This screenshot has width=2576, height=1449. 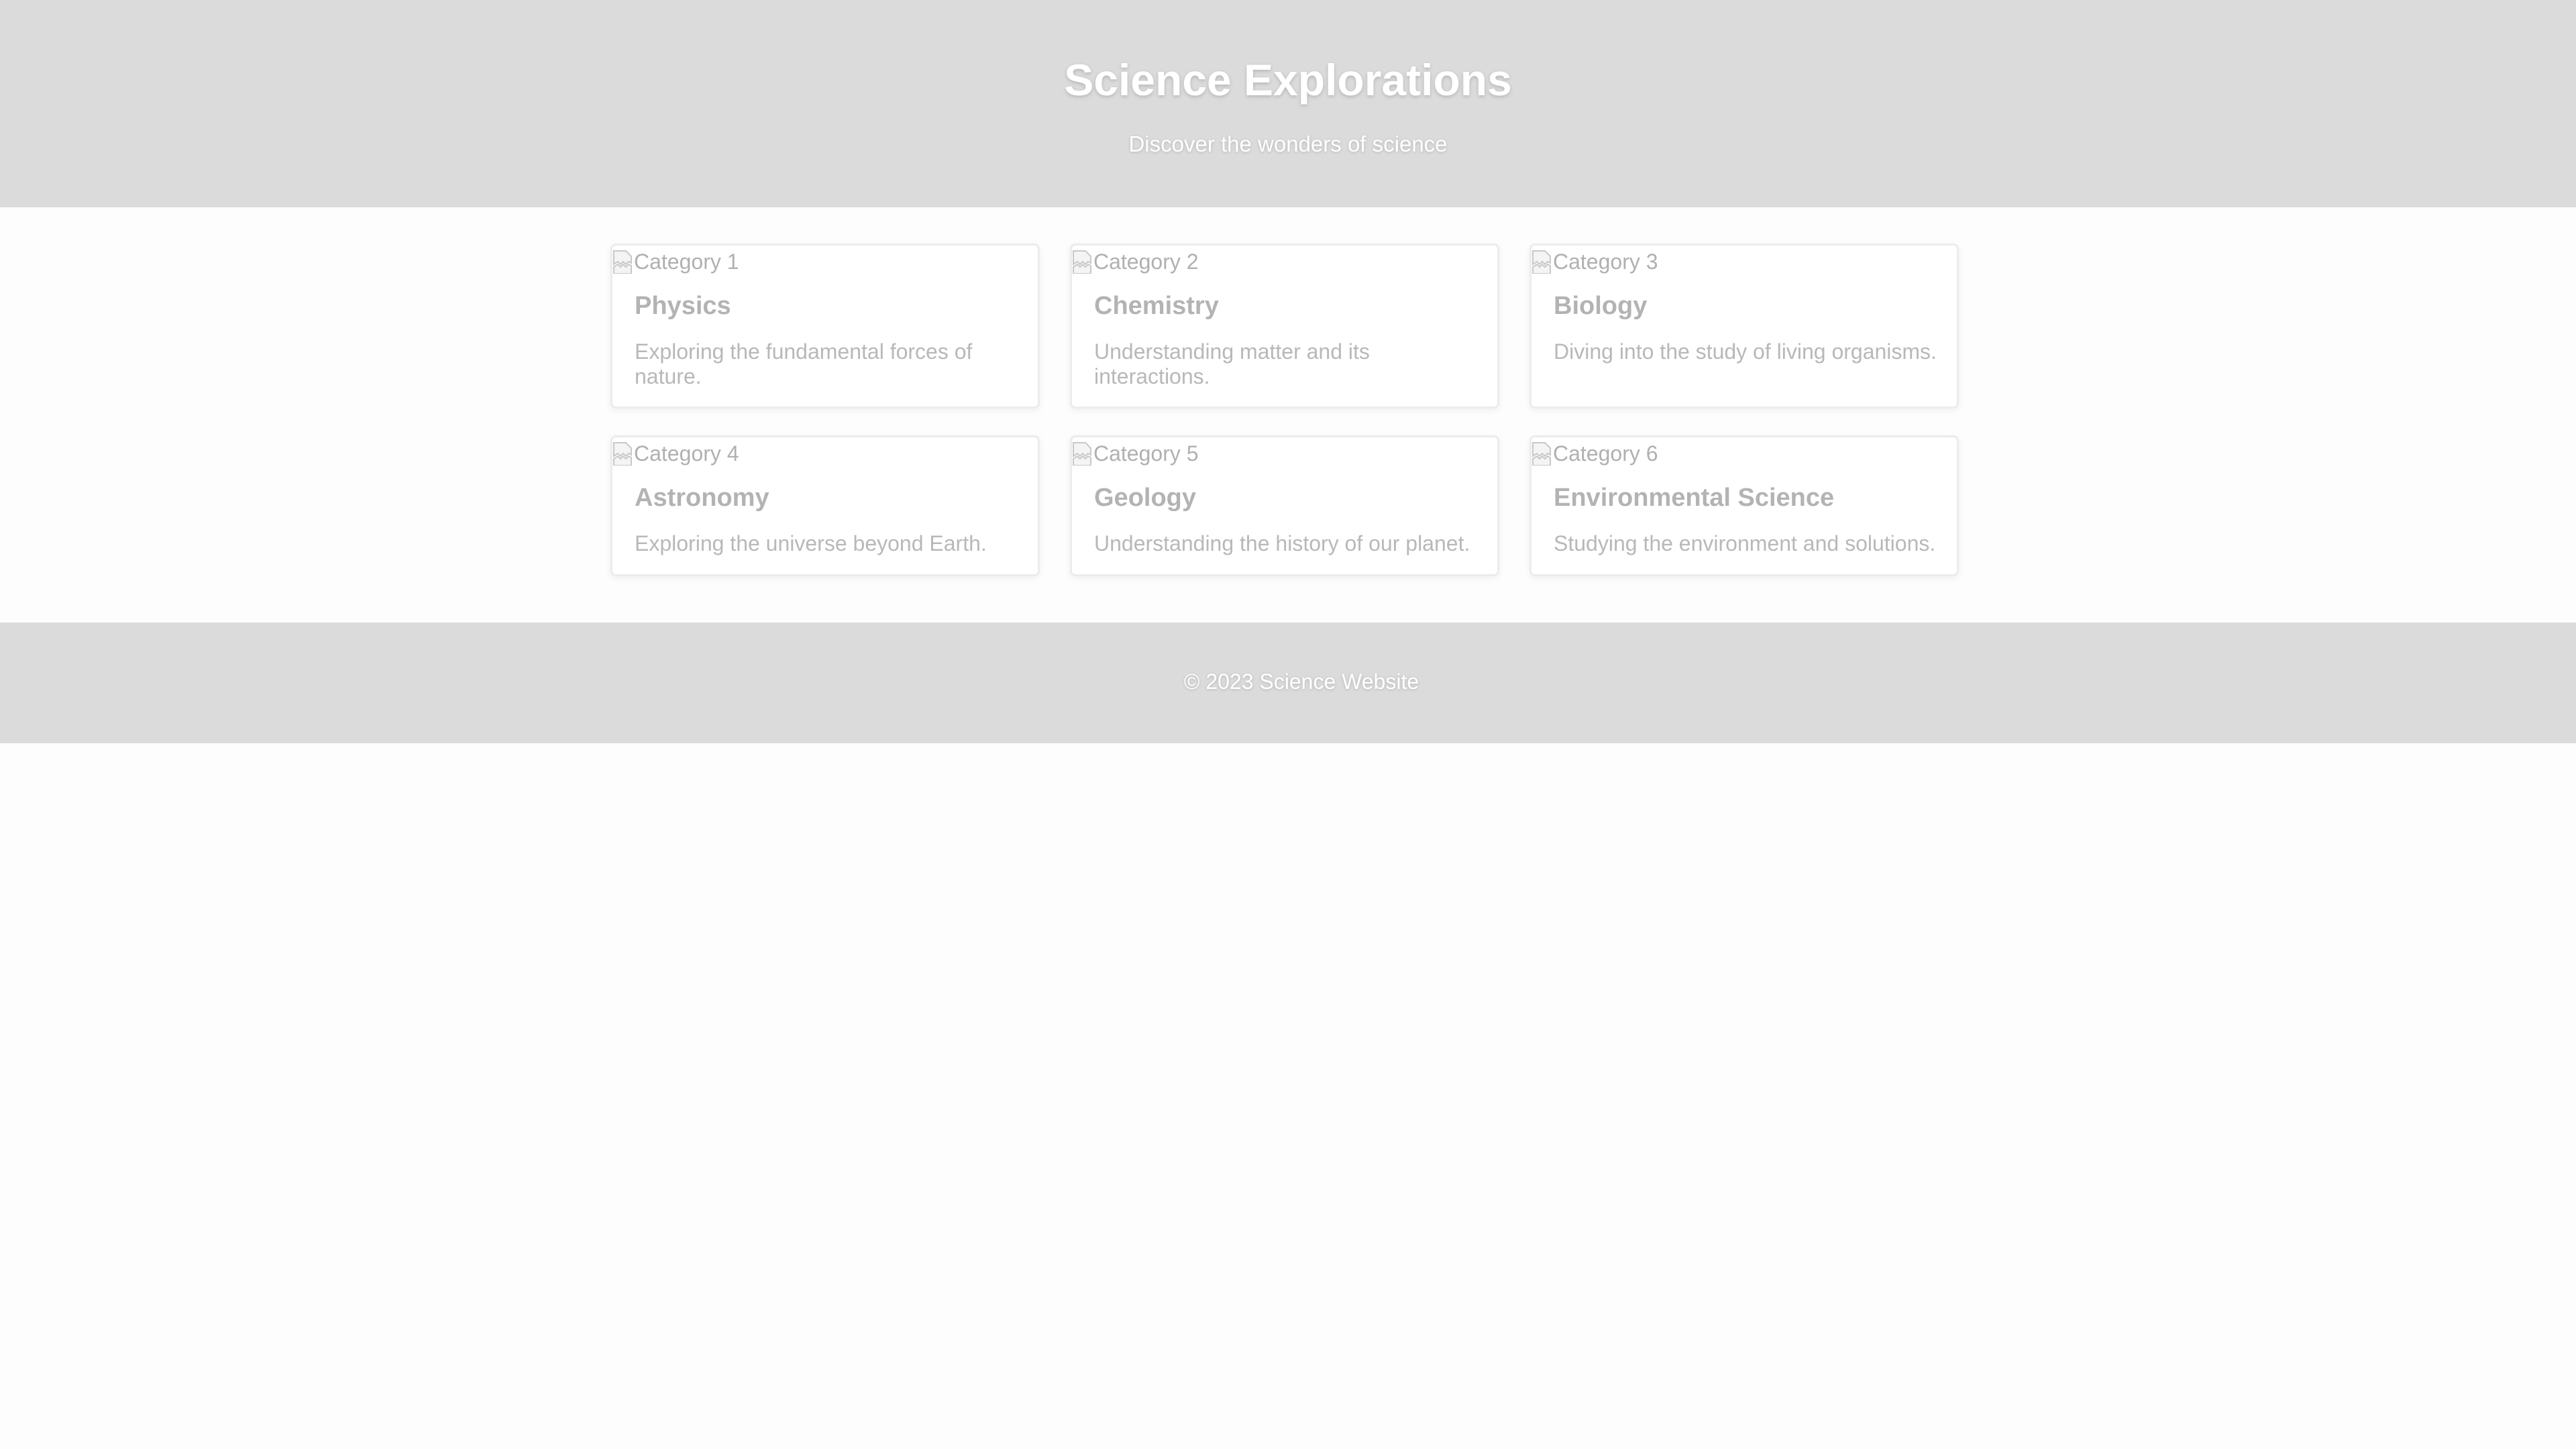 I want to click on card-image: Category 1, so click(x=675, y=262).